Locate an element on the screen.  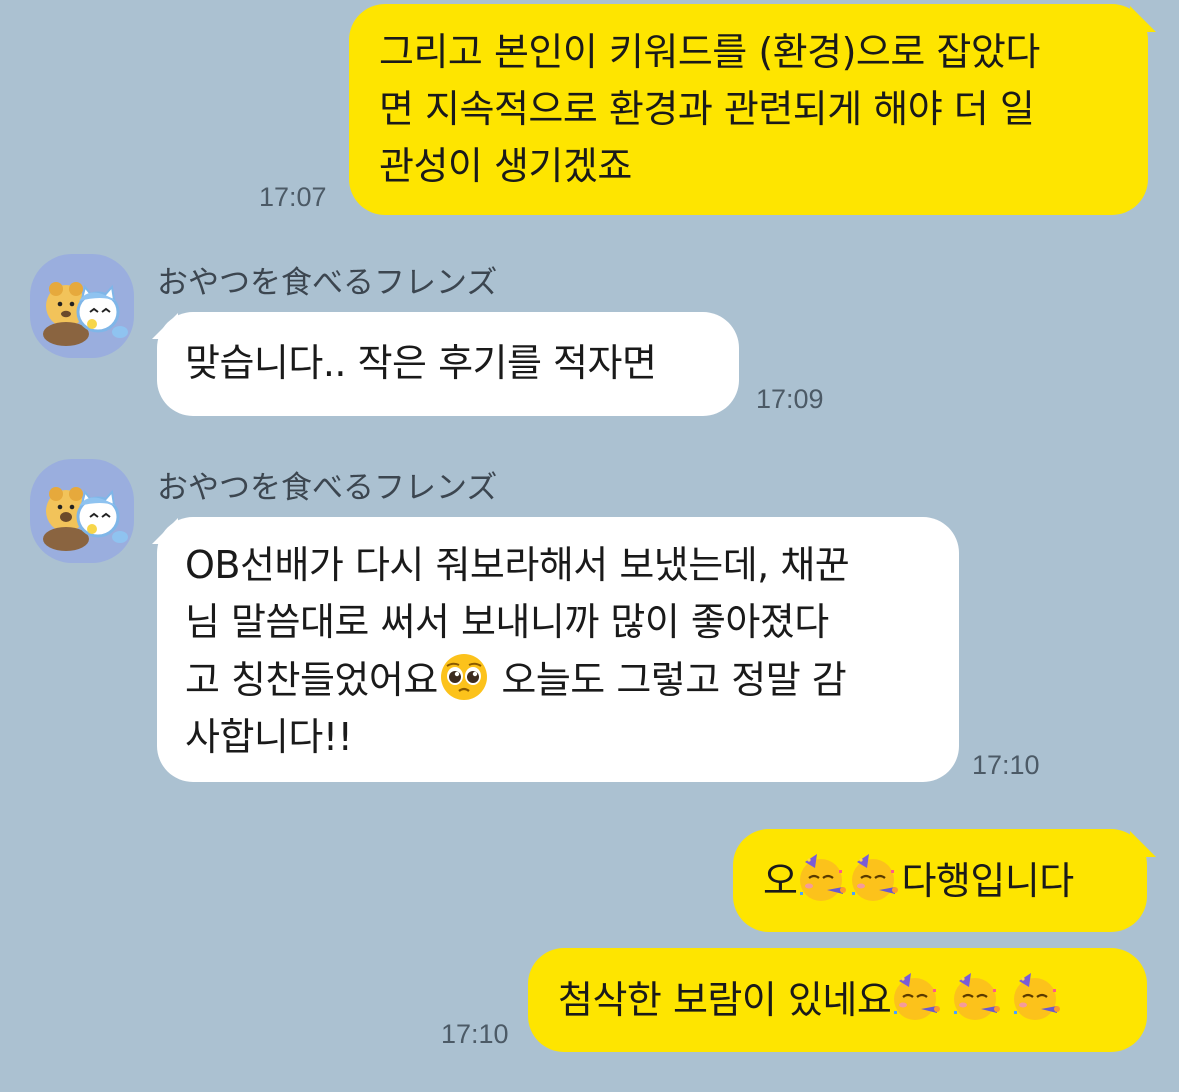
message-line: 님 말씀대로 써서 보내니까 많이 좋아졌다 is located at coordinates (507, 622).